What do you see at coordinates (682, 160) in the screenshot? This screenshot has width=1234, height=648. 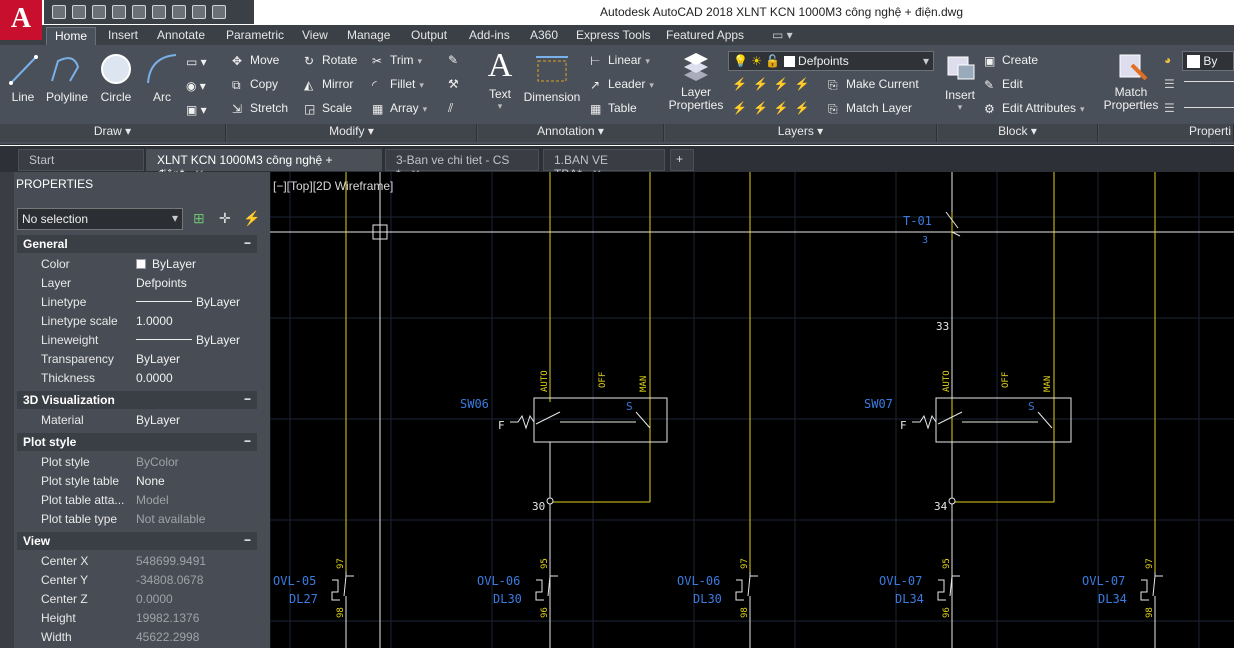 I see `new-tab-icon: +` at bounding box center [682, 160].